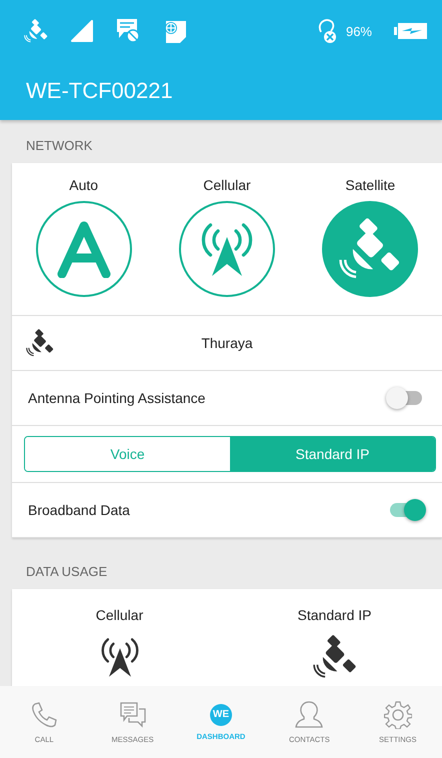 Image resolution: width=442 pixels, height=758 pixels. Describe the element at coordinates (84, 249) in the screenshot. I see `letter-a-icon` at that location.